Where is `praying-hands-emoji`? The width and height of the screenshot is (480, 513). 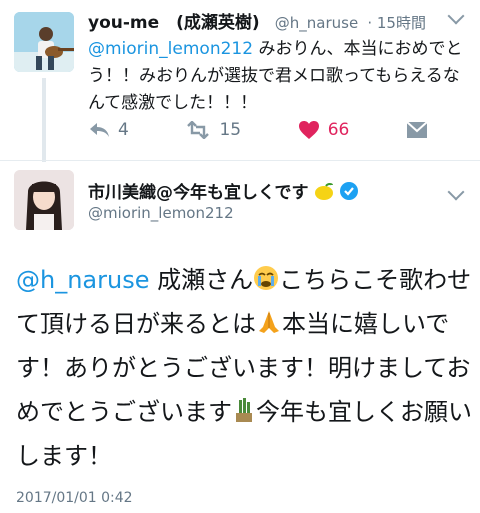
praying-hands-emoji is located at coordinates (269, 322).